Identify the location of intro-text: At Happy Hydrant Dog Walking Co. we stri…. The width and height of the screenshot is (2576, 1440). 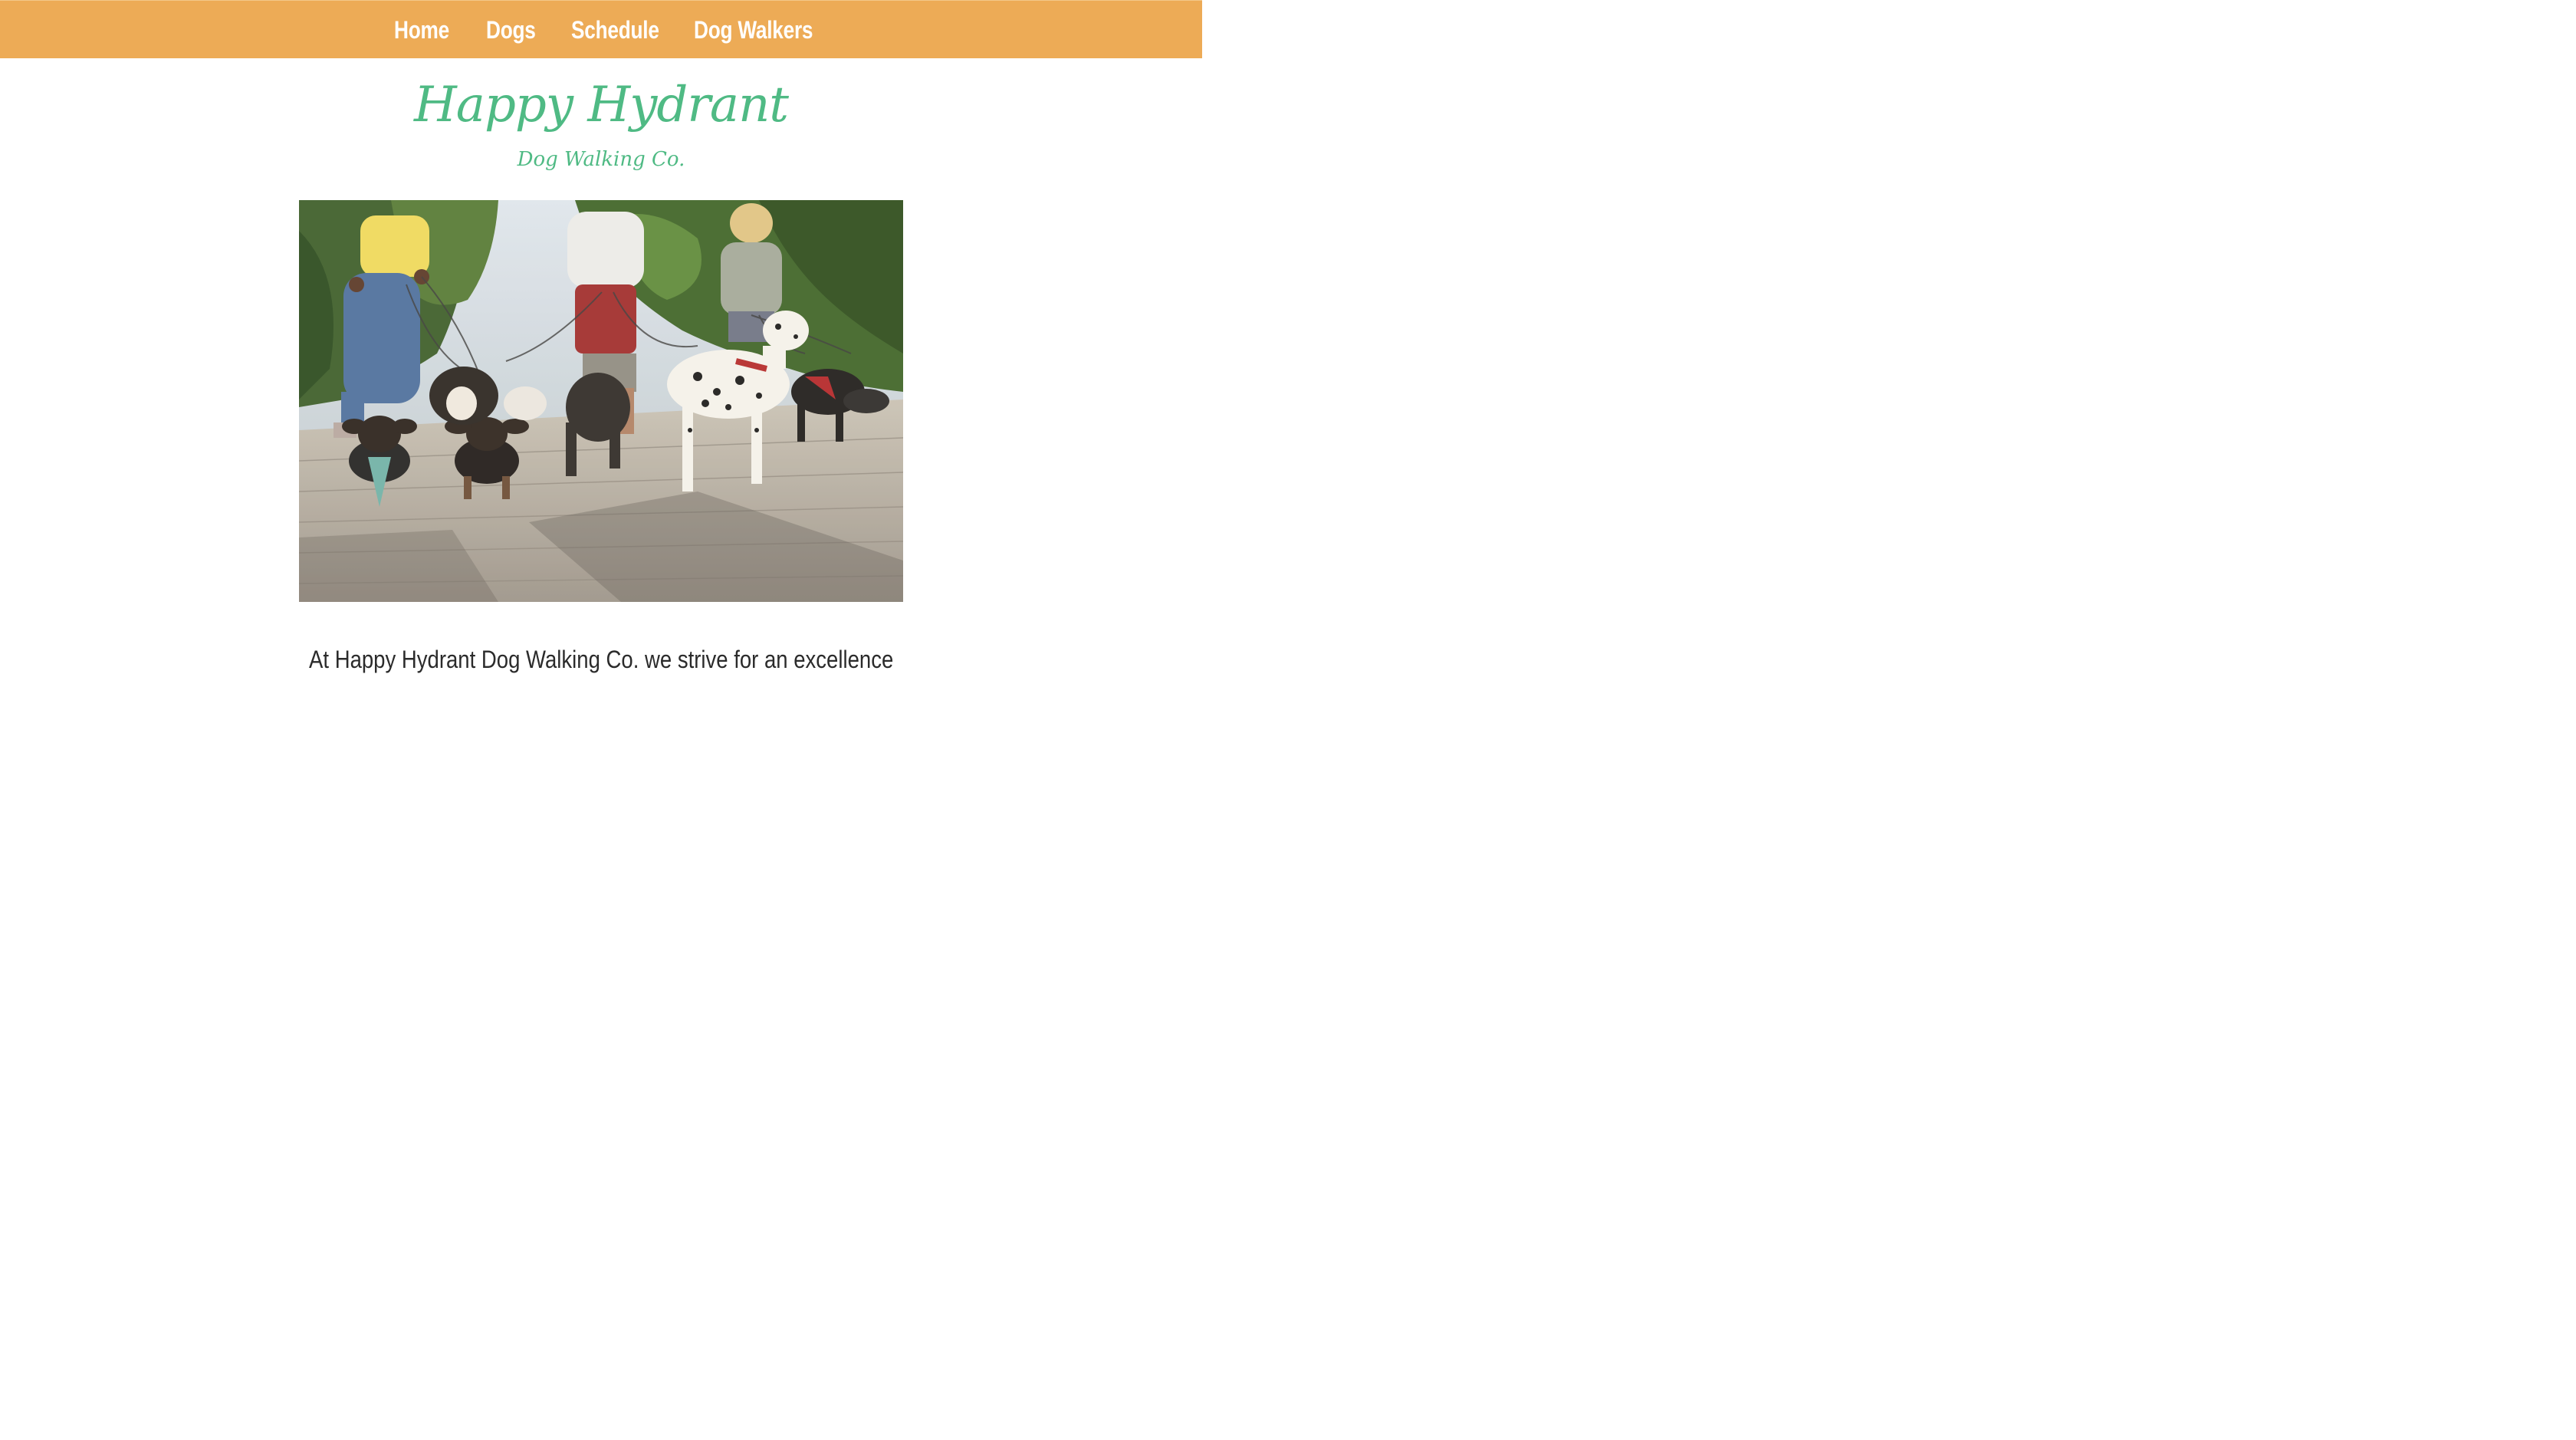
(601, 659).